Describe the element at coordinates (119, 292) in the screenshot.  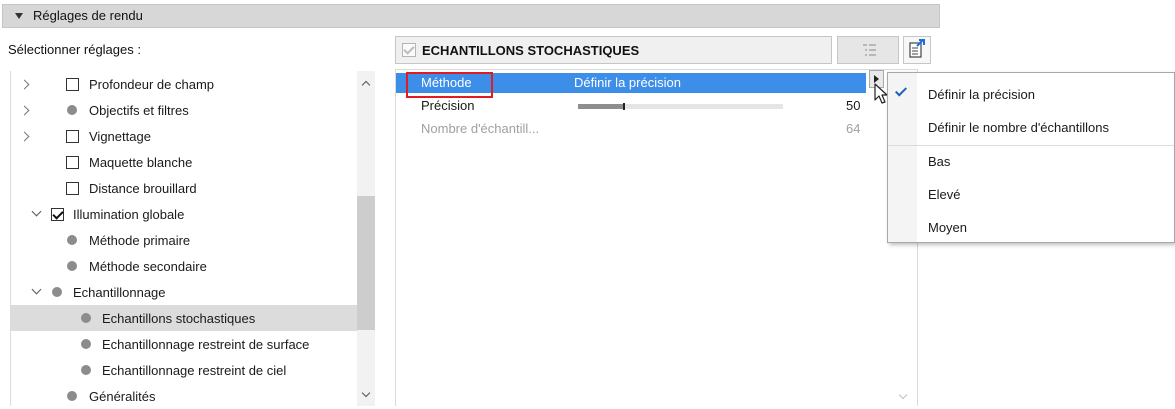
I see `tree-item-label: Echantillonnage` at that location.